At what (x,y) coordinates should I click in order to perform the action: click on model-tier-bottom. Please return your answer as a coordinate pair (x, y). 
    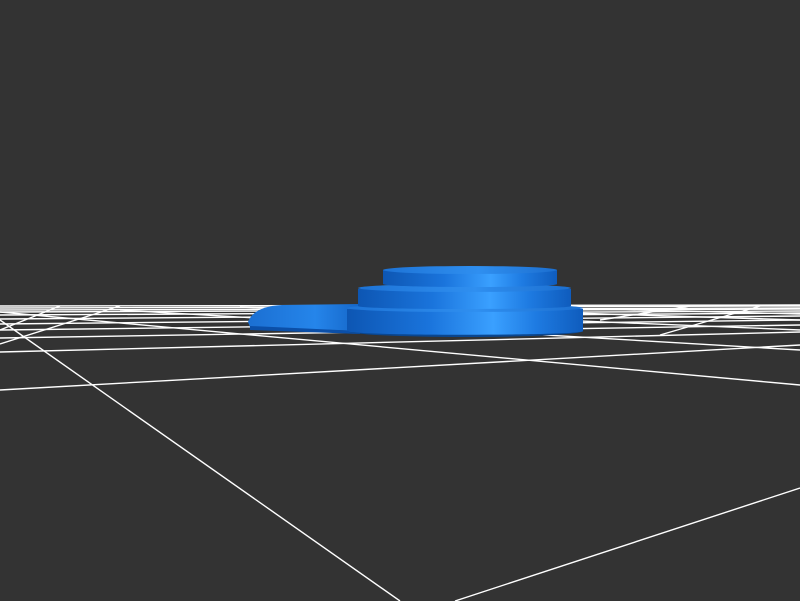
    Looking at the image, I should click on (465, 322).